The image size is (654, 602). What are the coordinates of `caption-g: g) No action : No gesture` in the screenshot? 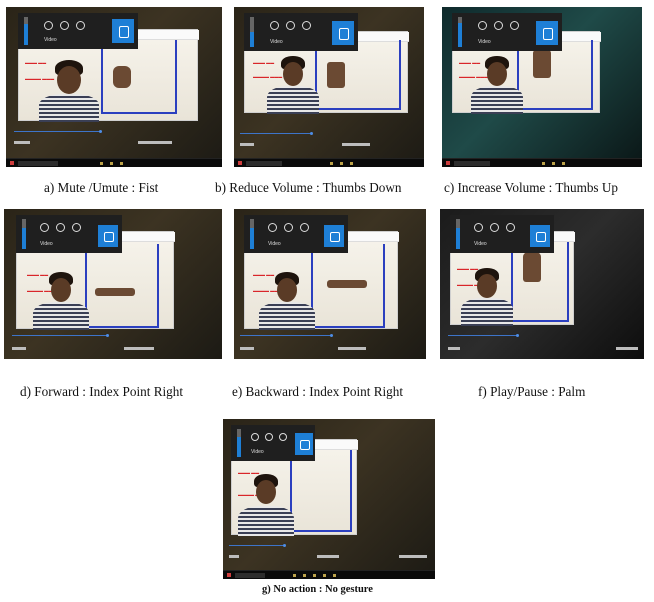 It's located at (317, 589).